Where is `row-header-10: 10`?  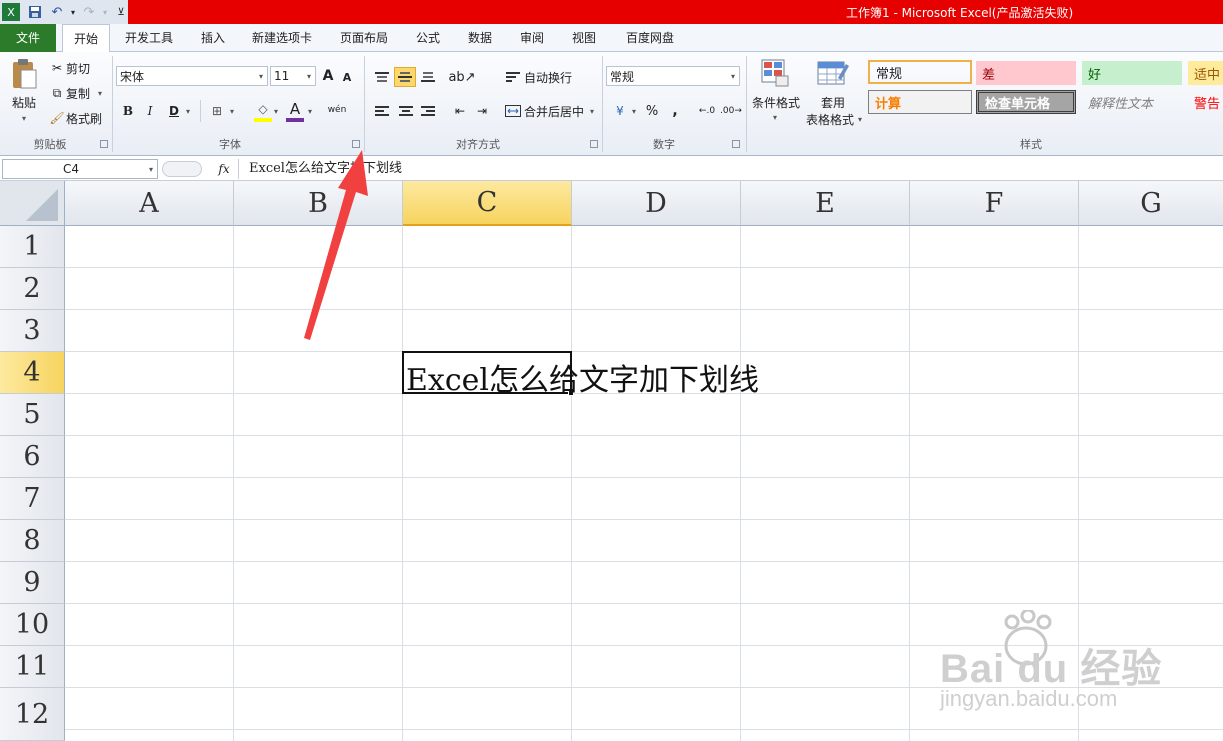 row-header-10: 10 is located at coordinates (32, 625).